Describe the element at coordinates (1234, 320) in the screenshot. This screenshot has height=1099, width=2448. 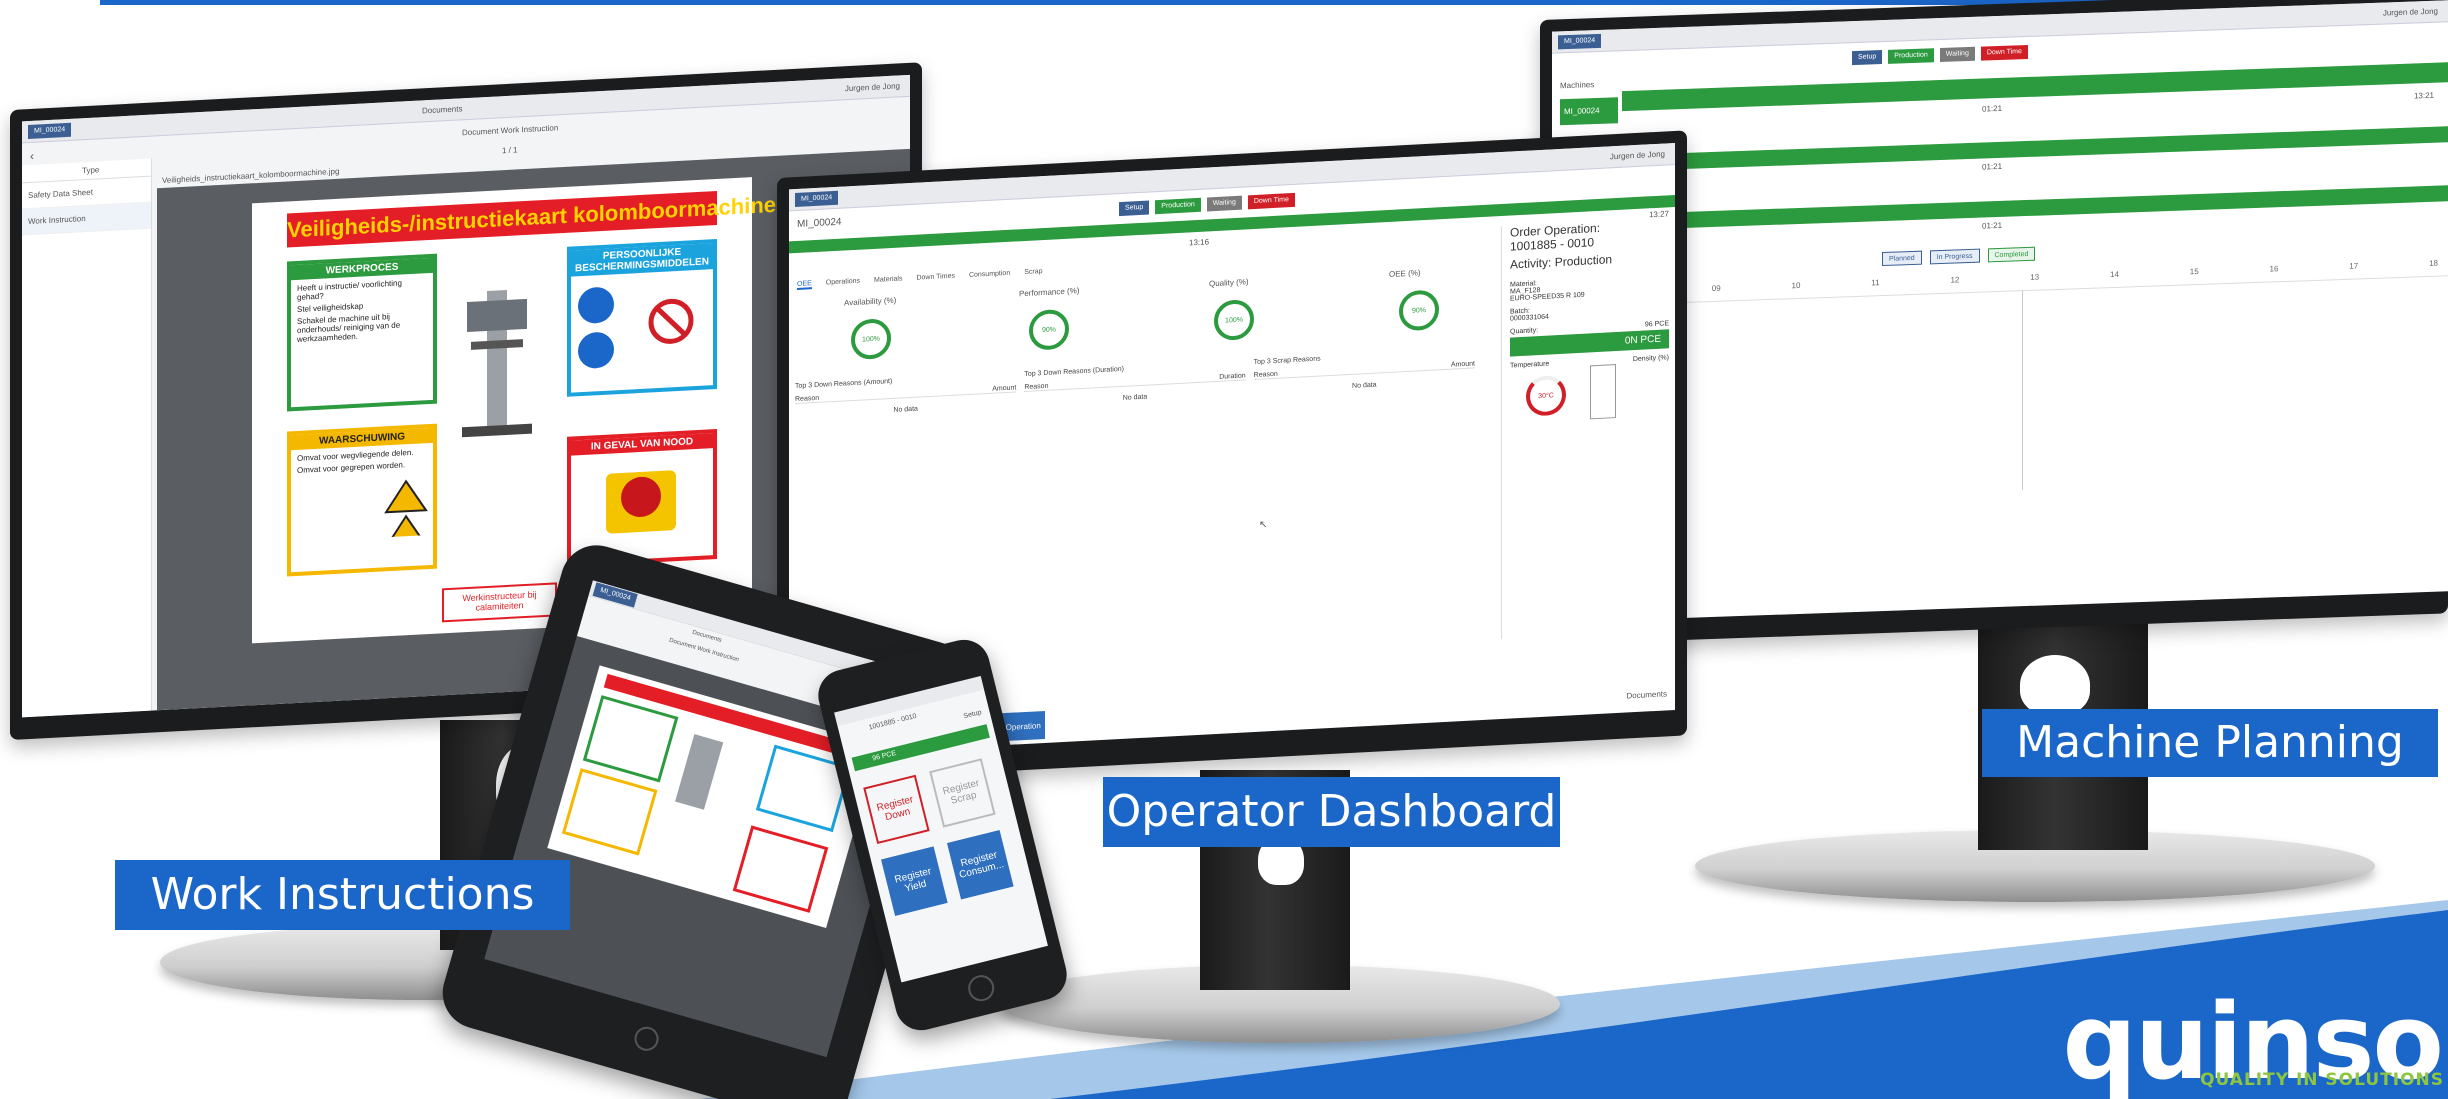
I see `quality-gauge: 100%` at that location.